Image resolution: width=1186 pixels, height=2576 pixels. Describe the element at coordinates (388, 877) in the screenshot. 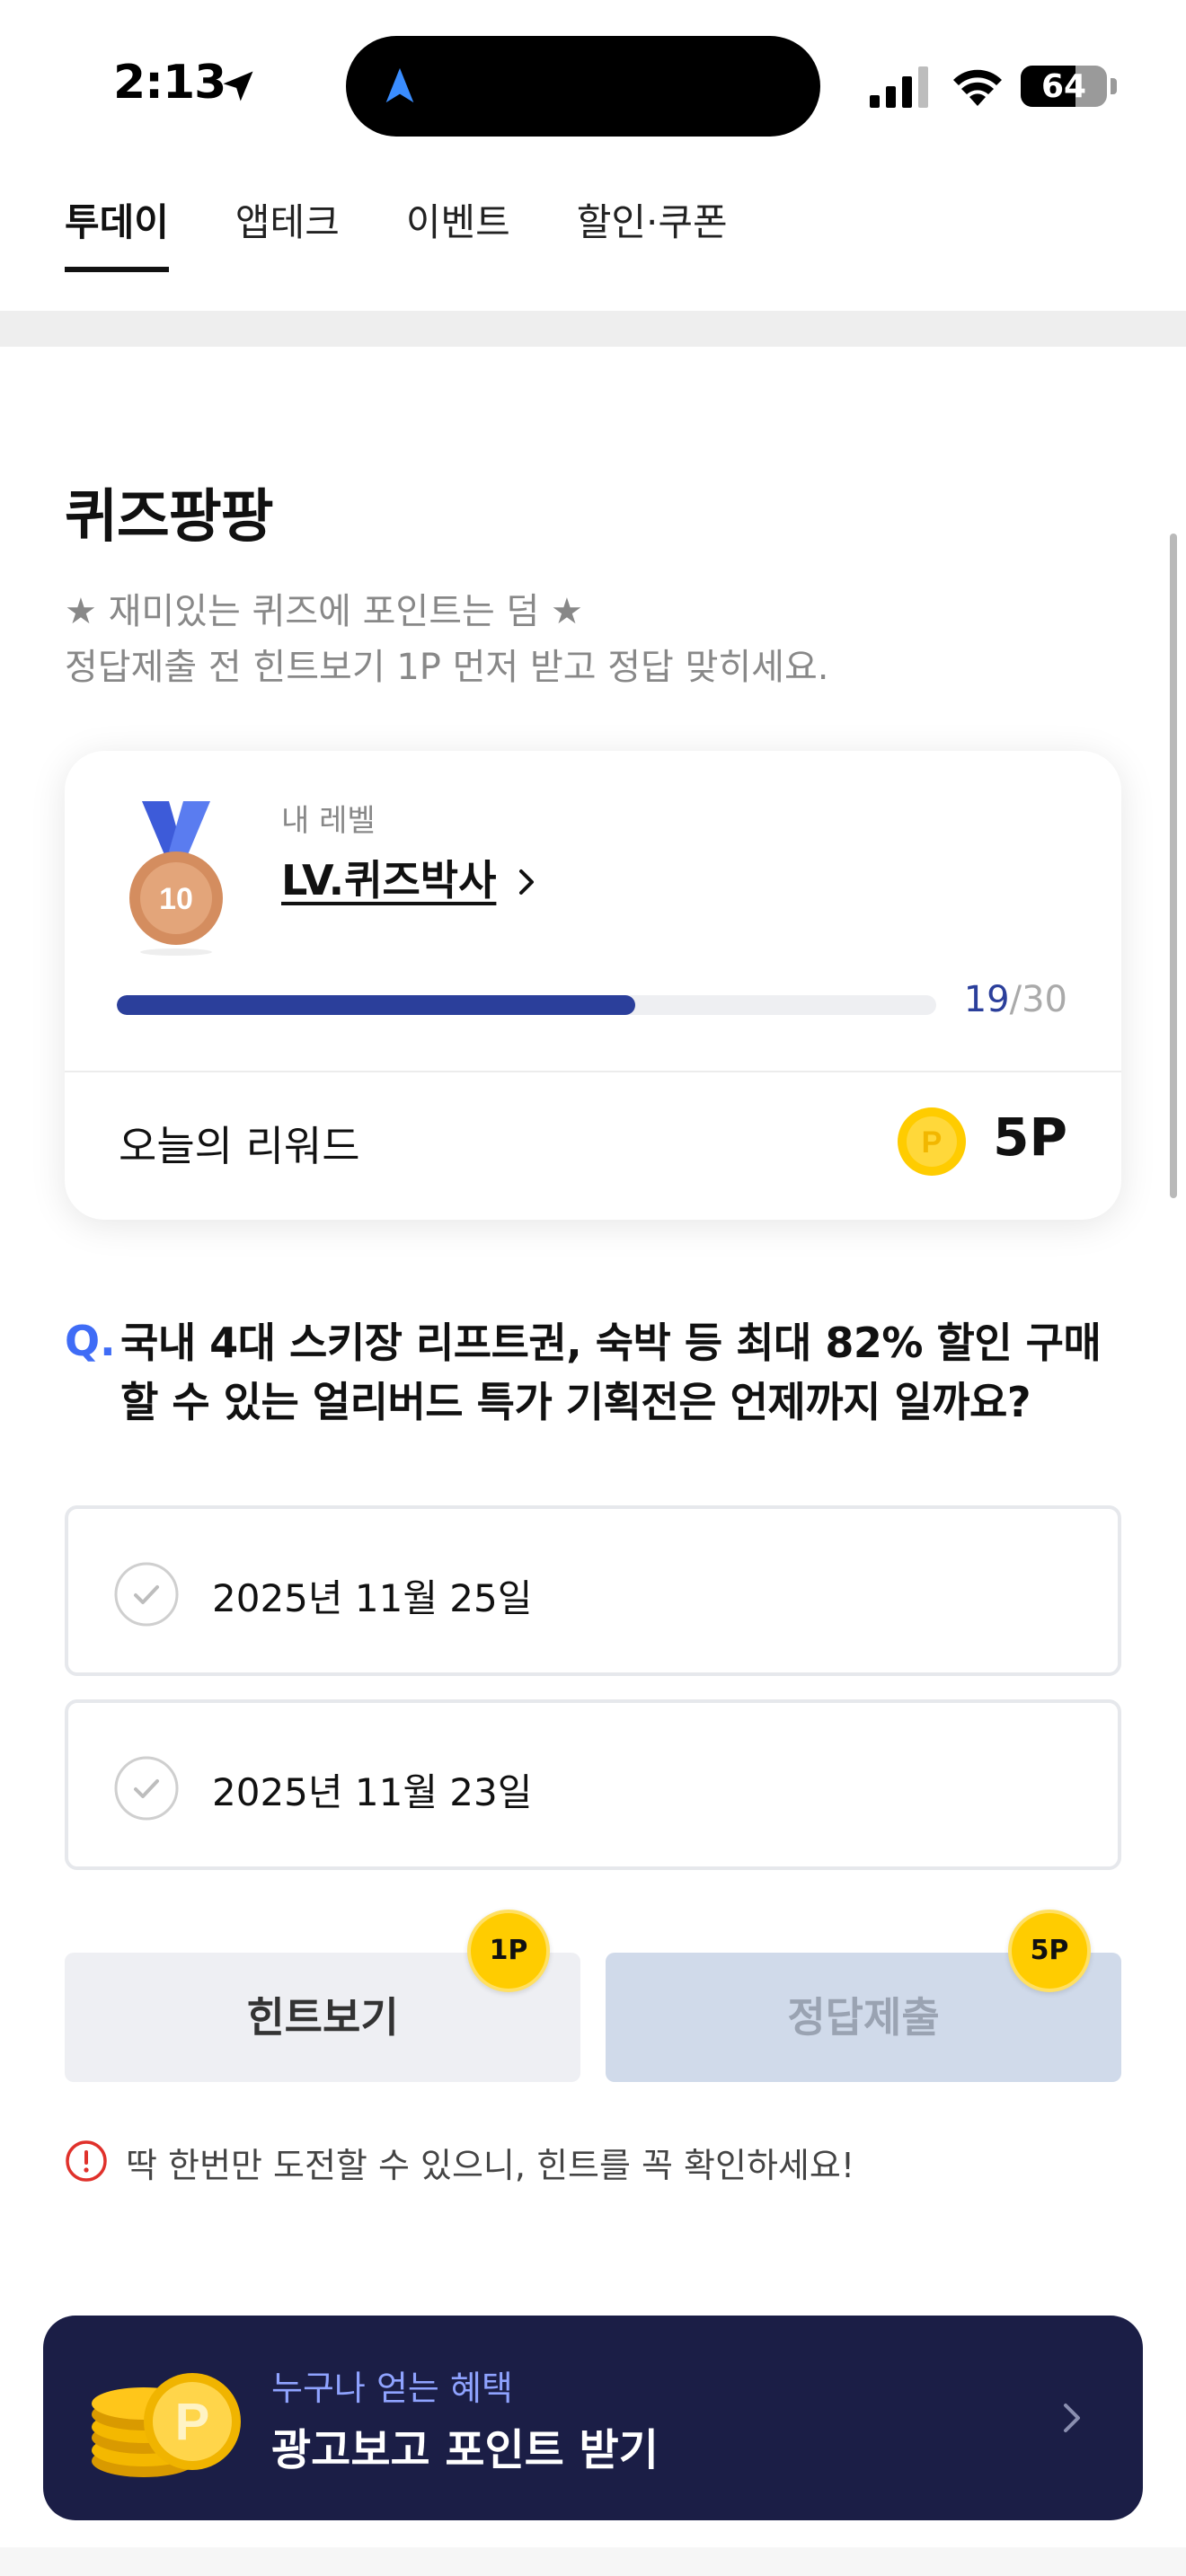

I see `level-name-link: LV.퀴즈박사` at that location.